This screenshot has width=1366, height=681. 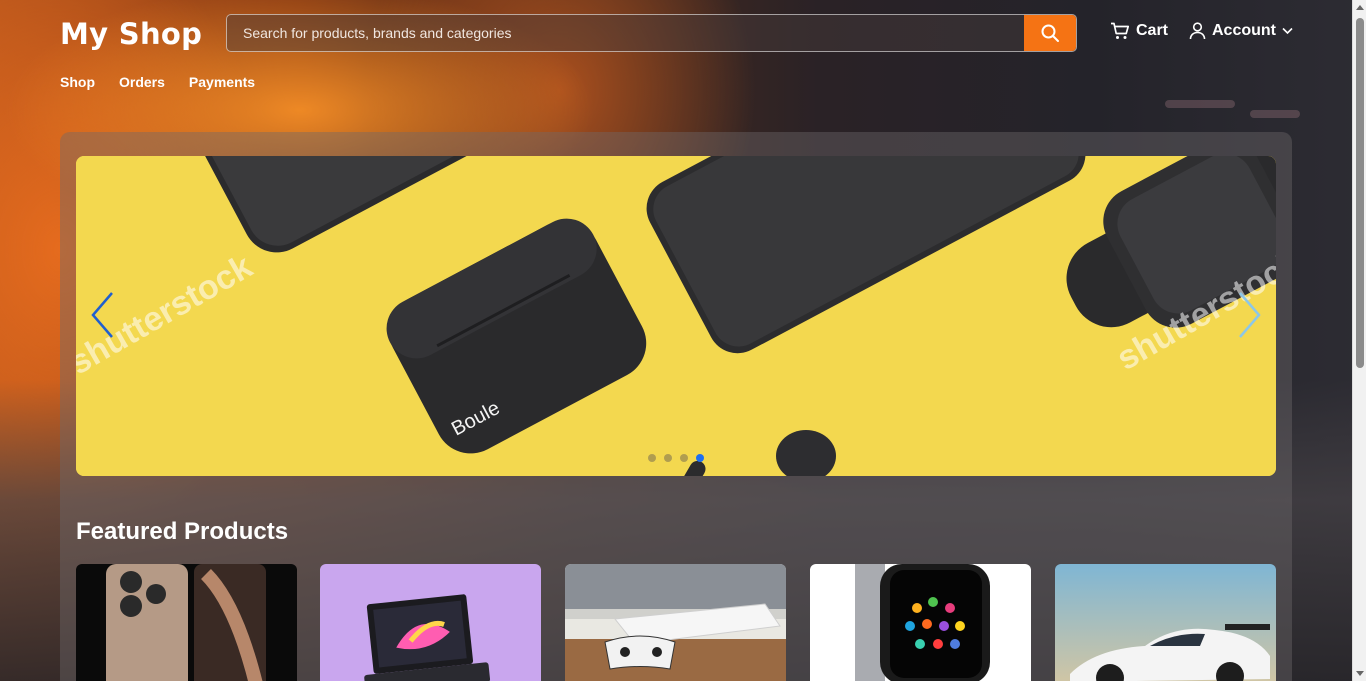 What do you see at coordinates (1244, 30) in the screenshot?
I see `account-label: Account` at bounding box center [1244, 30].